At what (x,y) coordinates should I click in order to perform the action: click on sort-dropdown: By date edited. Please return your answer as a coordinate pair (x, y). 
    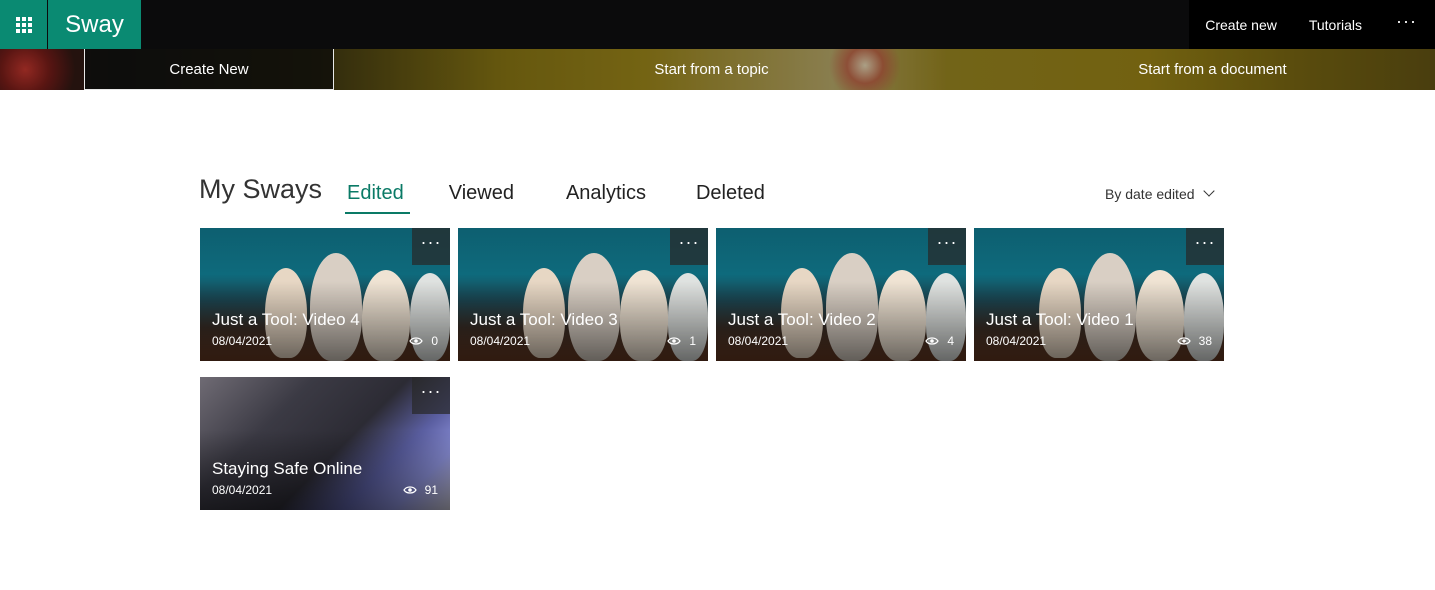
    Looking at the image, I should click on (1160, 193).